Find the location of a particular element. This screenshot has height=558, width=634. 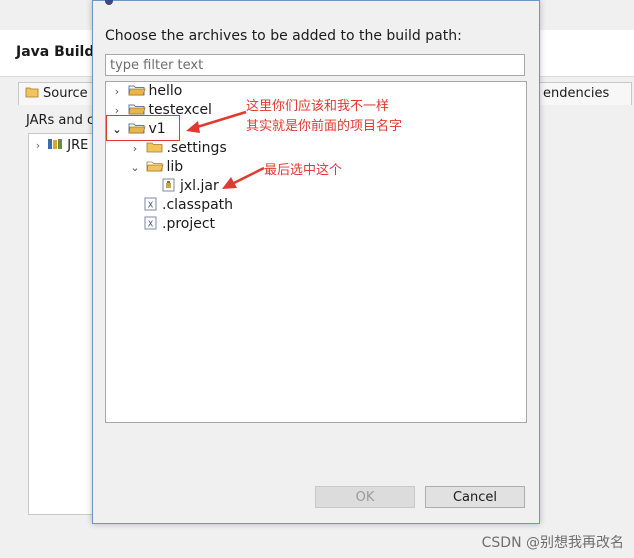

dialog-title-strip is located at coordinates (316, 4).